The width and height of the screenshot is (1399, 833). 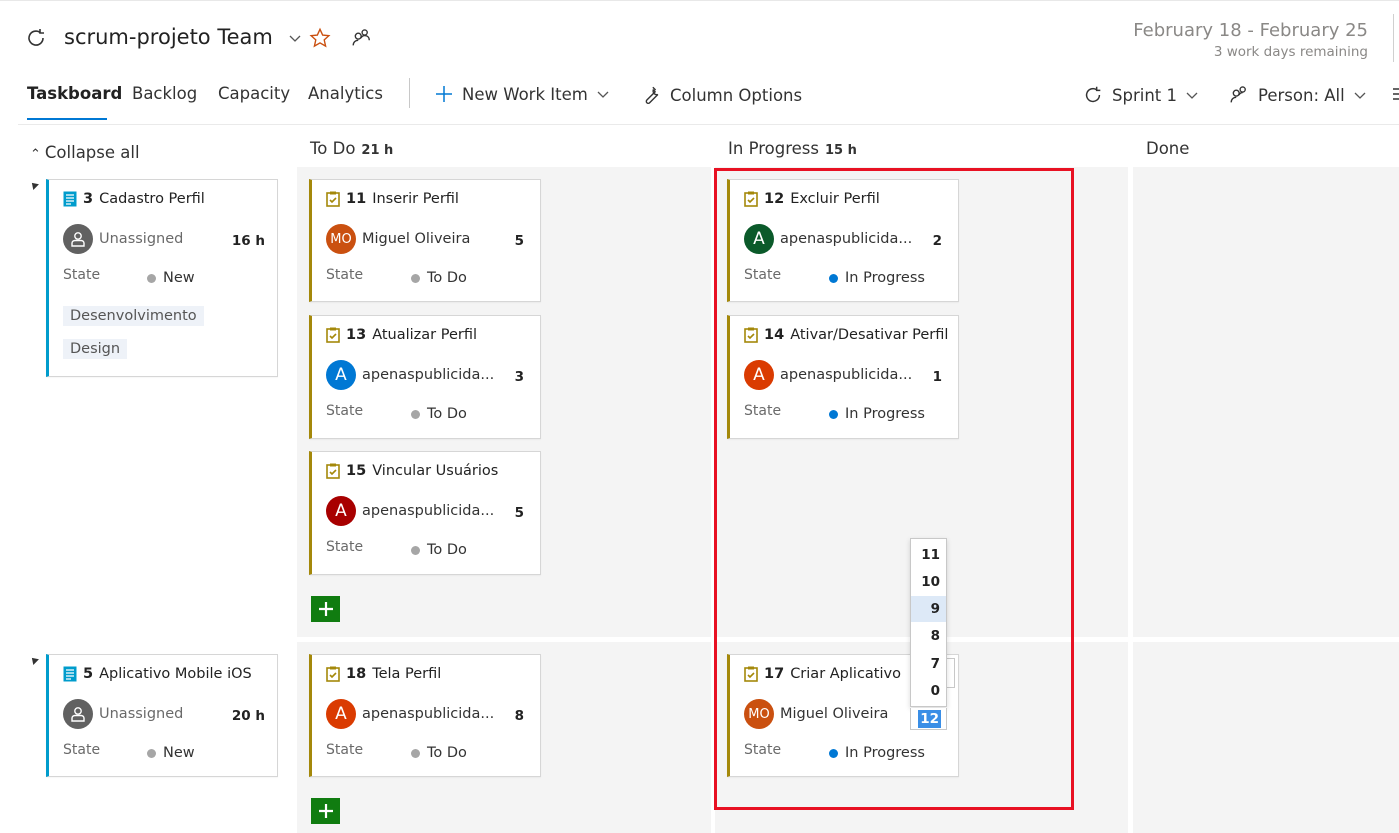 I want to click on collapse-all-button: ⌃ Collapse all, so click(x=85, y=152).